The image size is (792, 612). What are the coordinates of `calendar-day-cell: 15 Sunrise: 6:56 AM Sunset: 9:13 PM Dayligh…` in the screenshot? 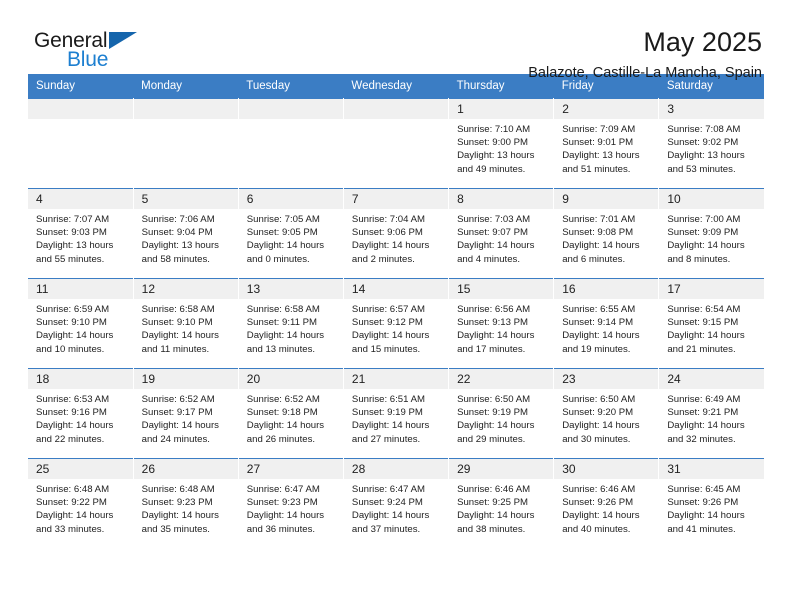 It's located at (501, 323).